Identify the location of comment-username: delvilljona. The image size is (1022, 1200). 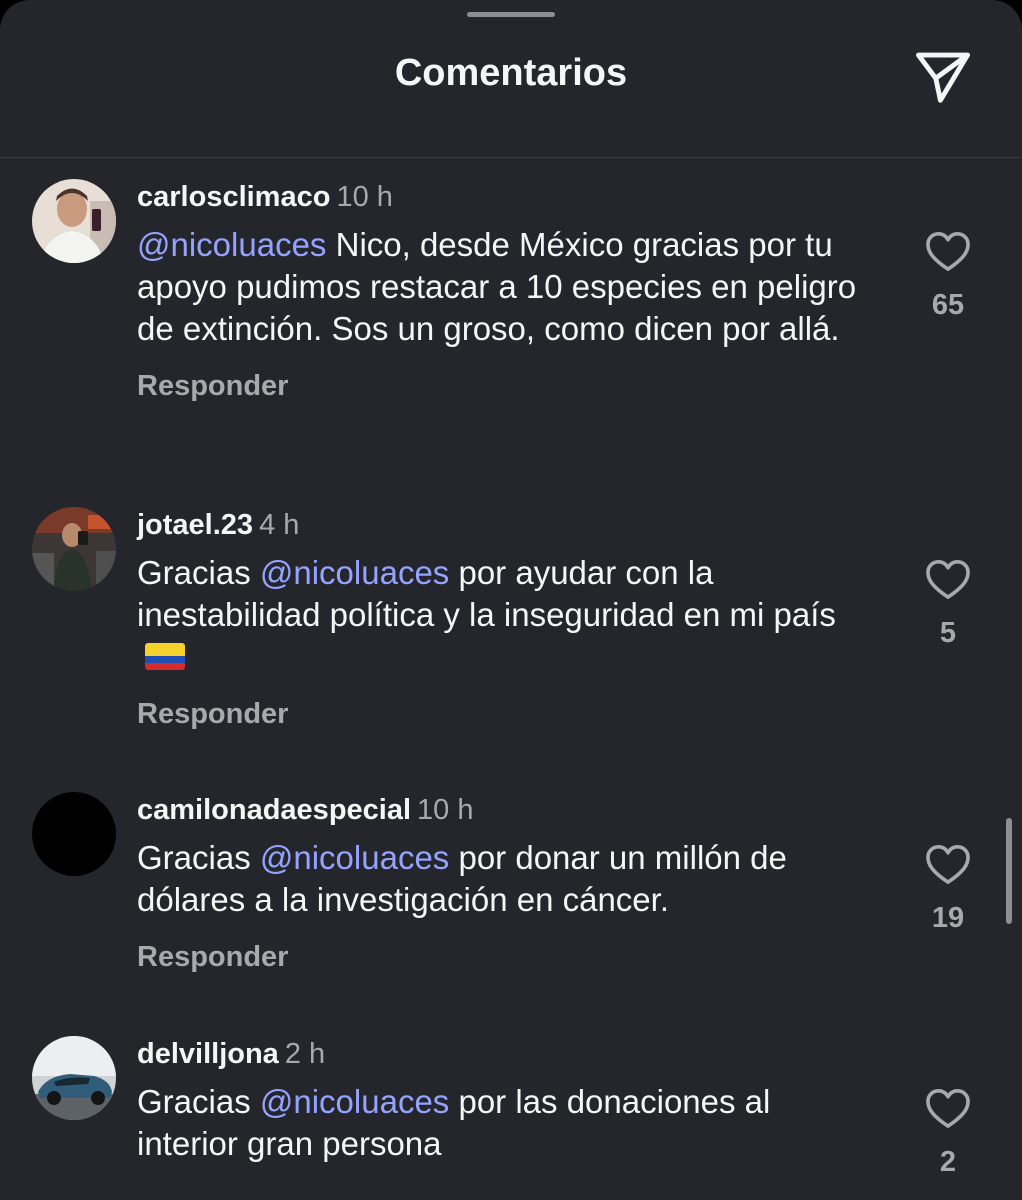
(208, 1054).